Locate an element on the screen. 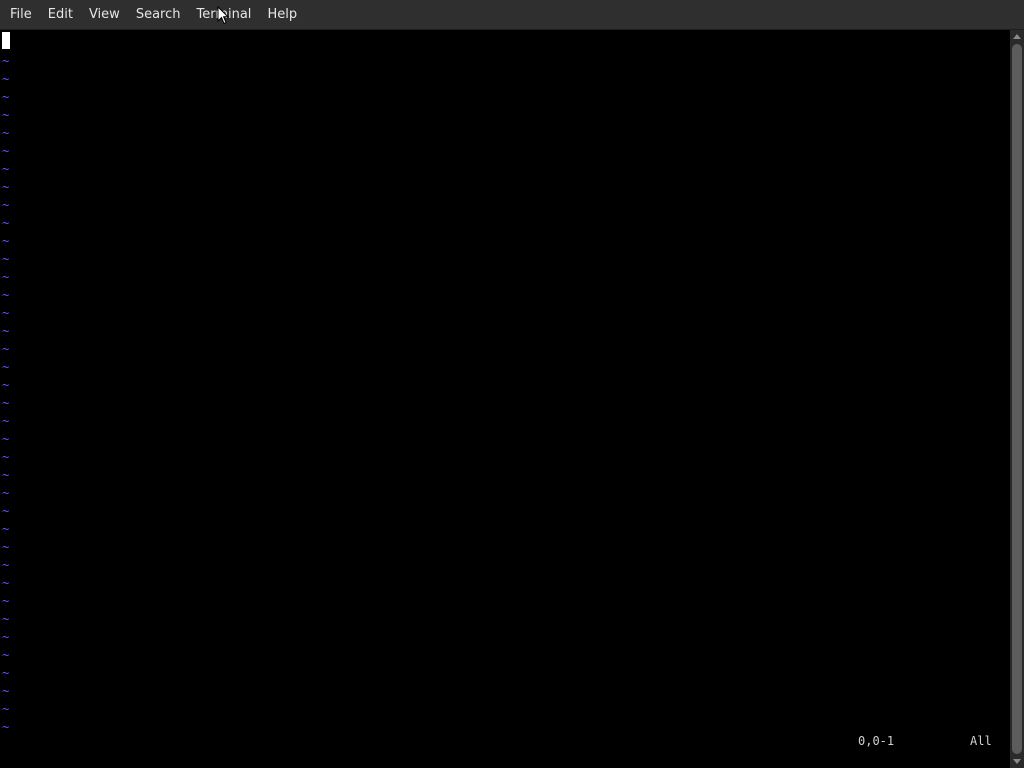  text-cursor is located at coordinates (6, 40).